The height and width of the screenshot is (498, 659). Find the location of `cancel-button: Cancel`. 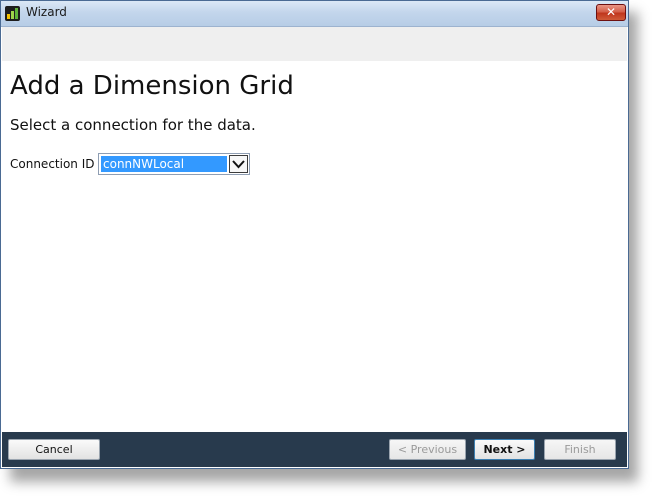

cancel-button: Cancel is located at coordinates (54, 449).